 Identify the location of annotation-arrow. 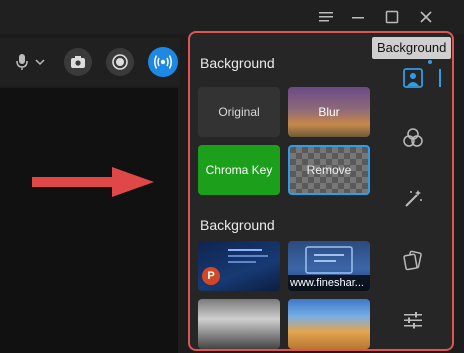
(93, 182).